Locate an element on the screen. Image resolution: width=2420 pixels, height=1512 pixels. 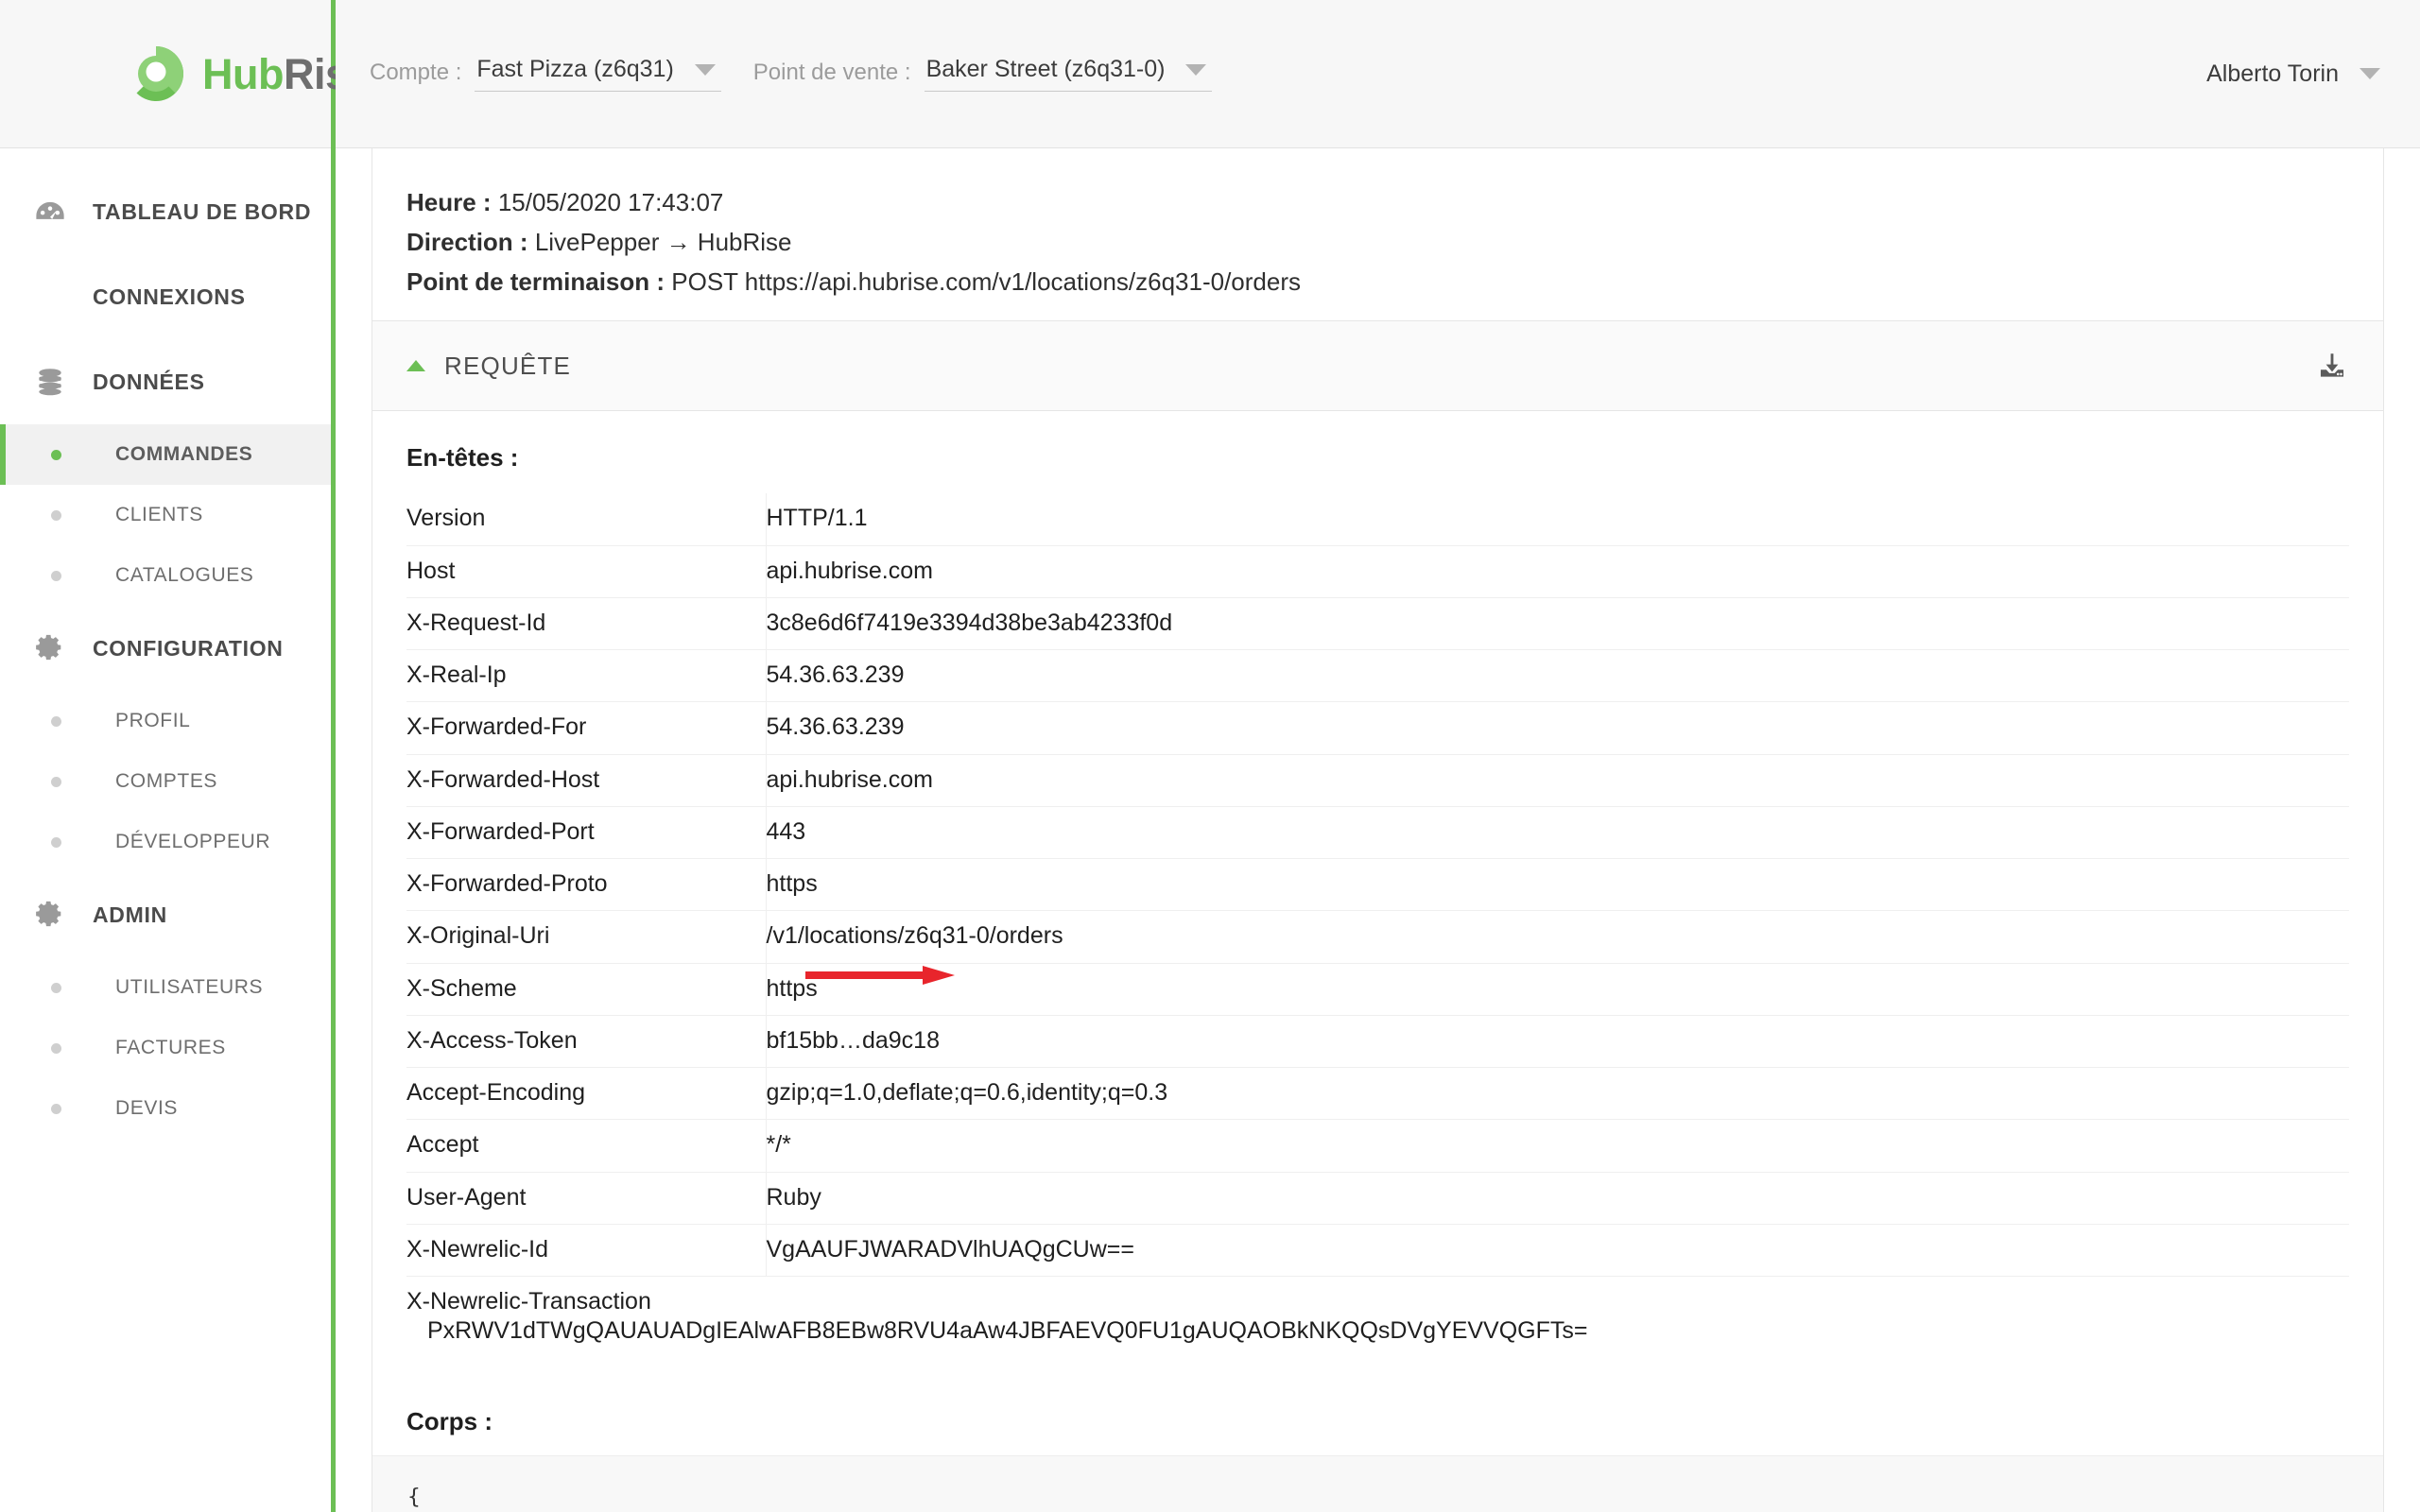
endpoint-label: Point de terminaison : is located at coordinates (536, 282).